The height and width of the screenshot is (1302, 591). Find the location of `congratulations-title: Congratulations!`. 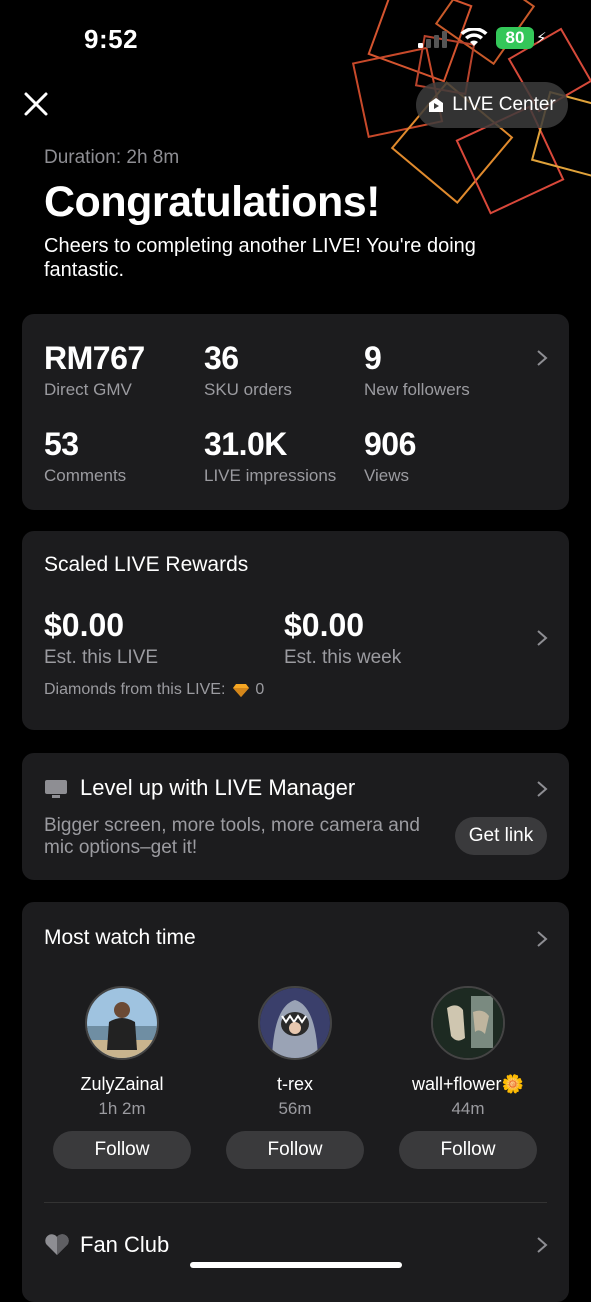

congratulations-title: Congratulations! is located at coordinates (212, 202).